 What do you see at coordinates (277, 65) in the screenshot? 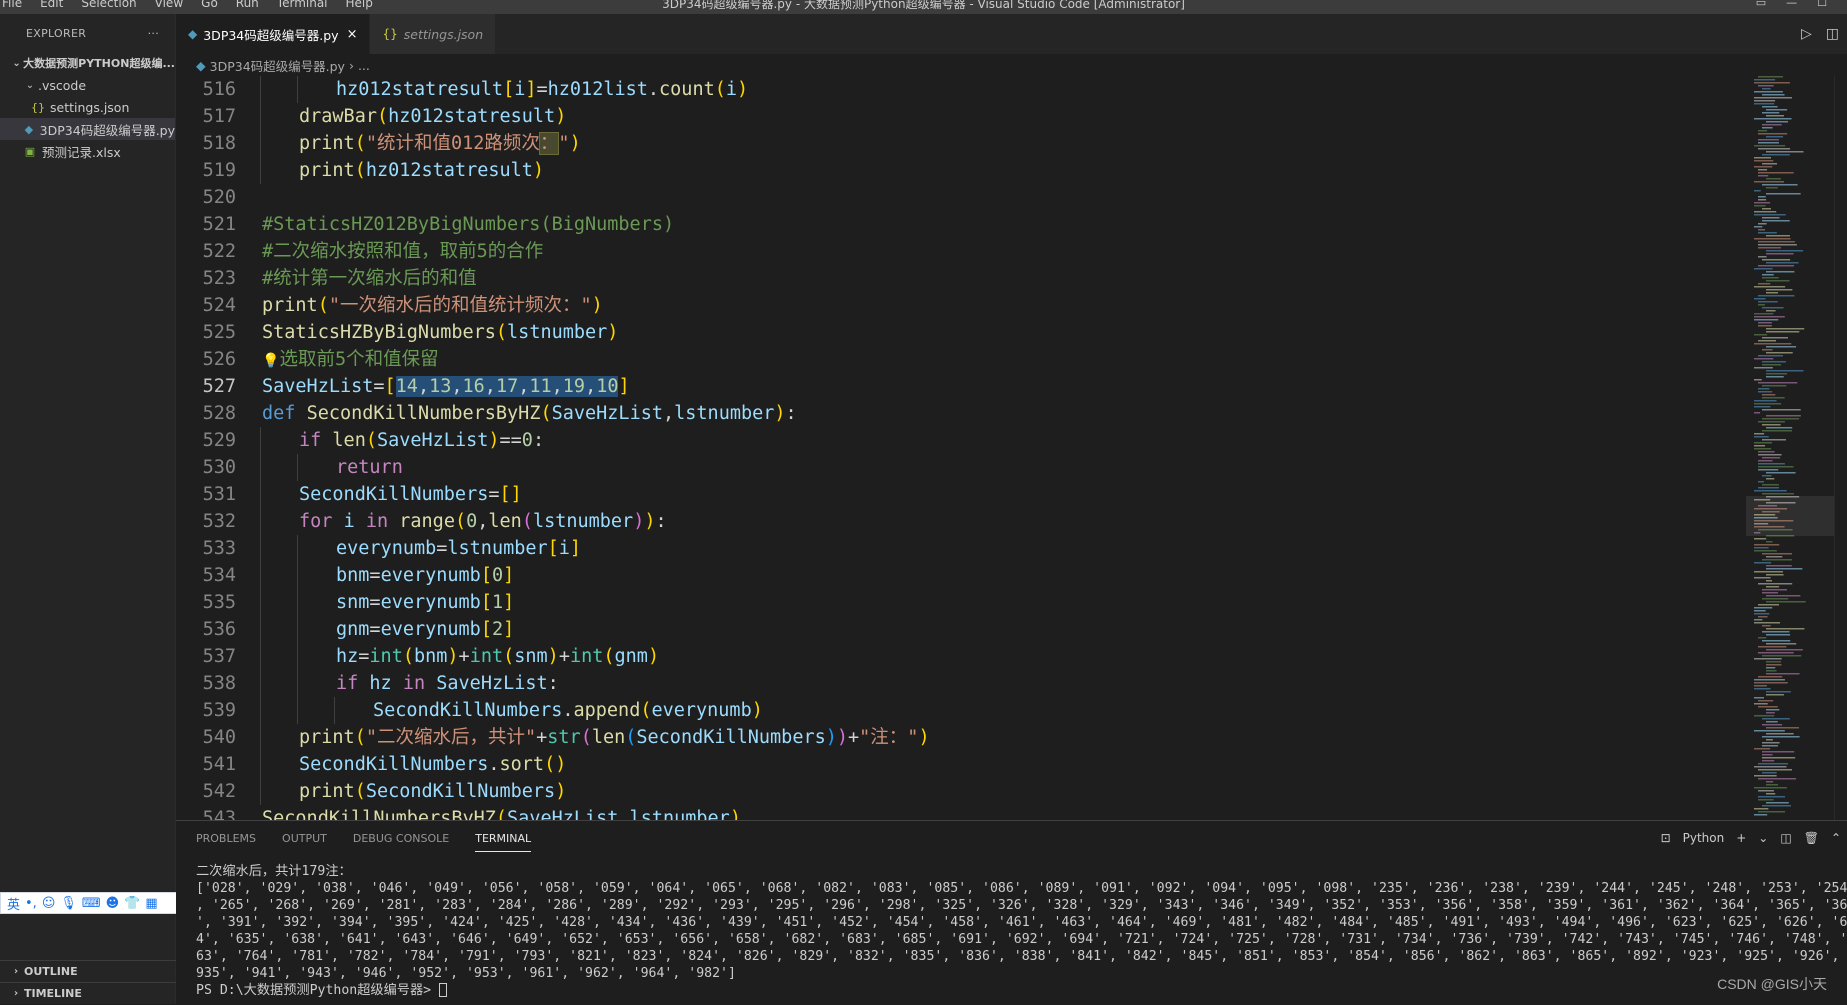
I see `breadcrumb-file: 3DP34码超级编号器.py` at bounding box center [277, 65].